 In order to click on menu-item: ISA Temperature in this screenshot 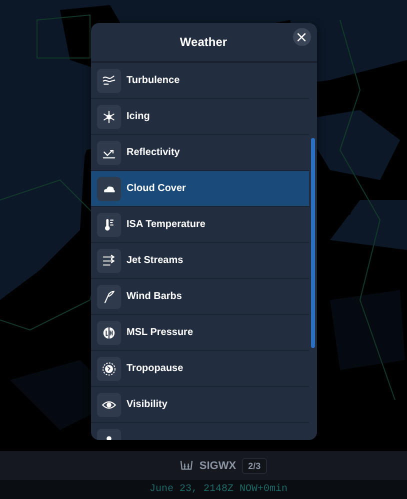, I will do `click(199, 225)`.